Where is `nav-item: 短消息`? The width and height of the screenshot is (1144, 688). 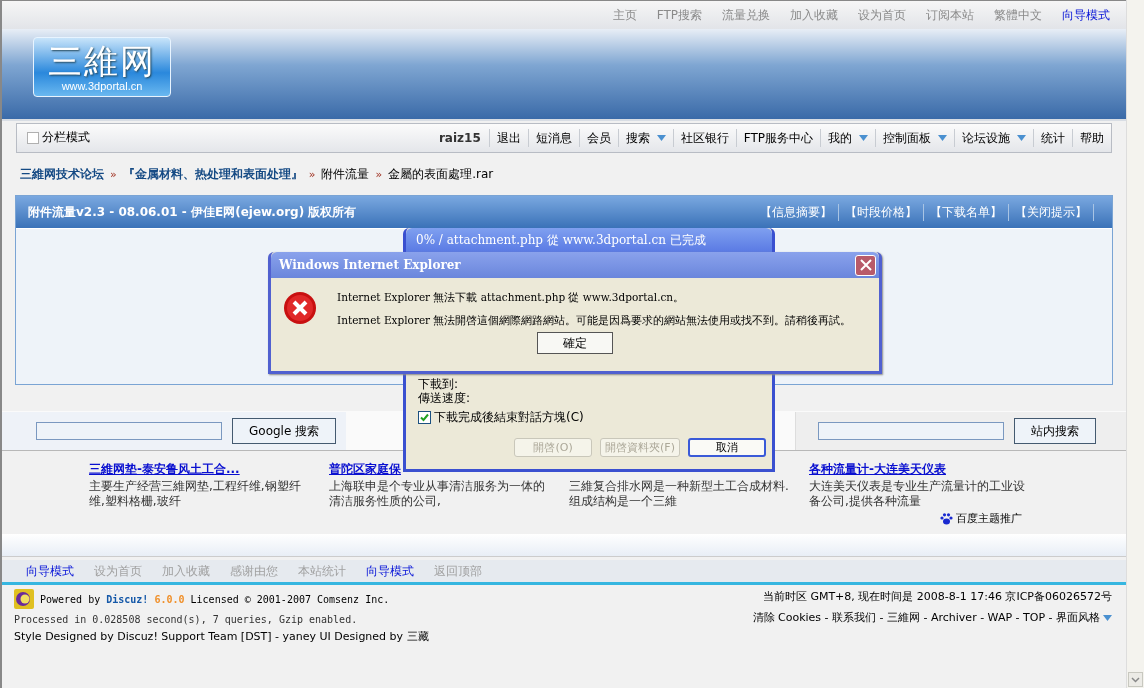 nav-item: 短消息 is located at coordinates (553, 138).